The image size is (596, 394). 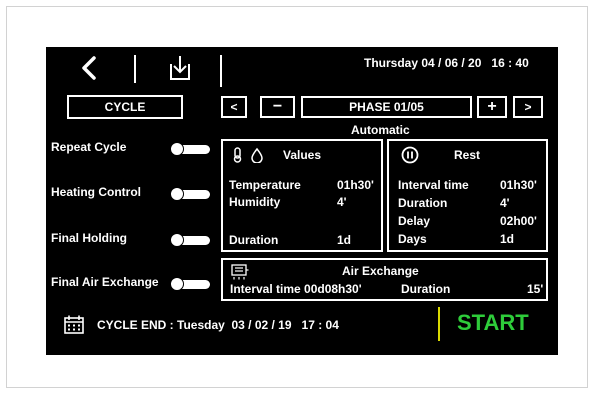 I want to click on rest-row-value: 1d, so click(x=507, y=239).